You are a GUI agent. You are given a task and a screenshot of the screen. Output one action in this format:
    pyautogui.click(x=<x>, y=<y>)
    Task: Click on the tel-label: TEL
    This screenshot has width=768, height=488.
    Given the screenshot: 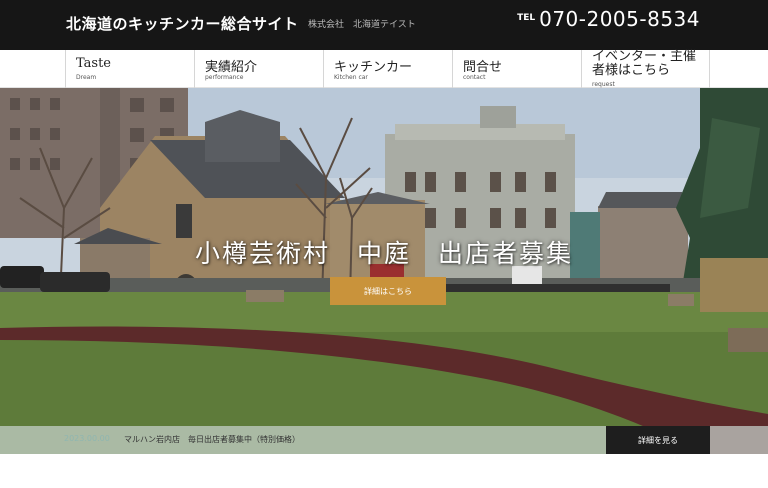 What is the action you would take?
    pyautogui.click(x=526, y=18)
    